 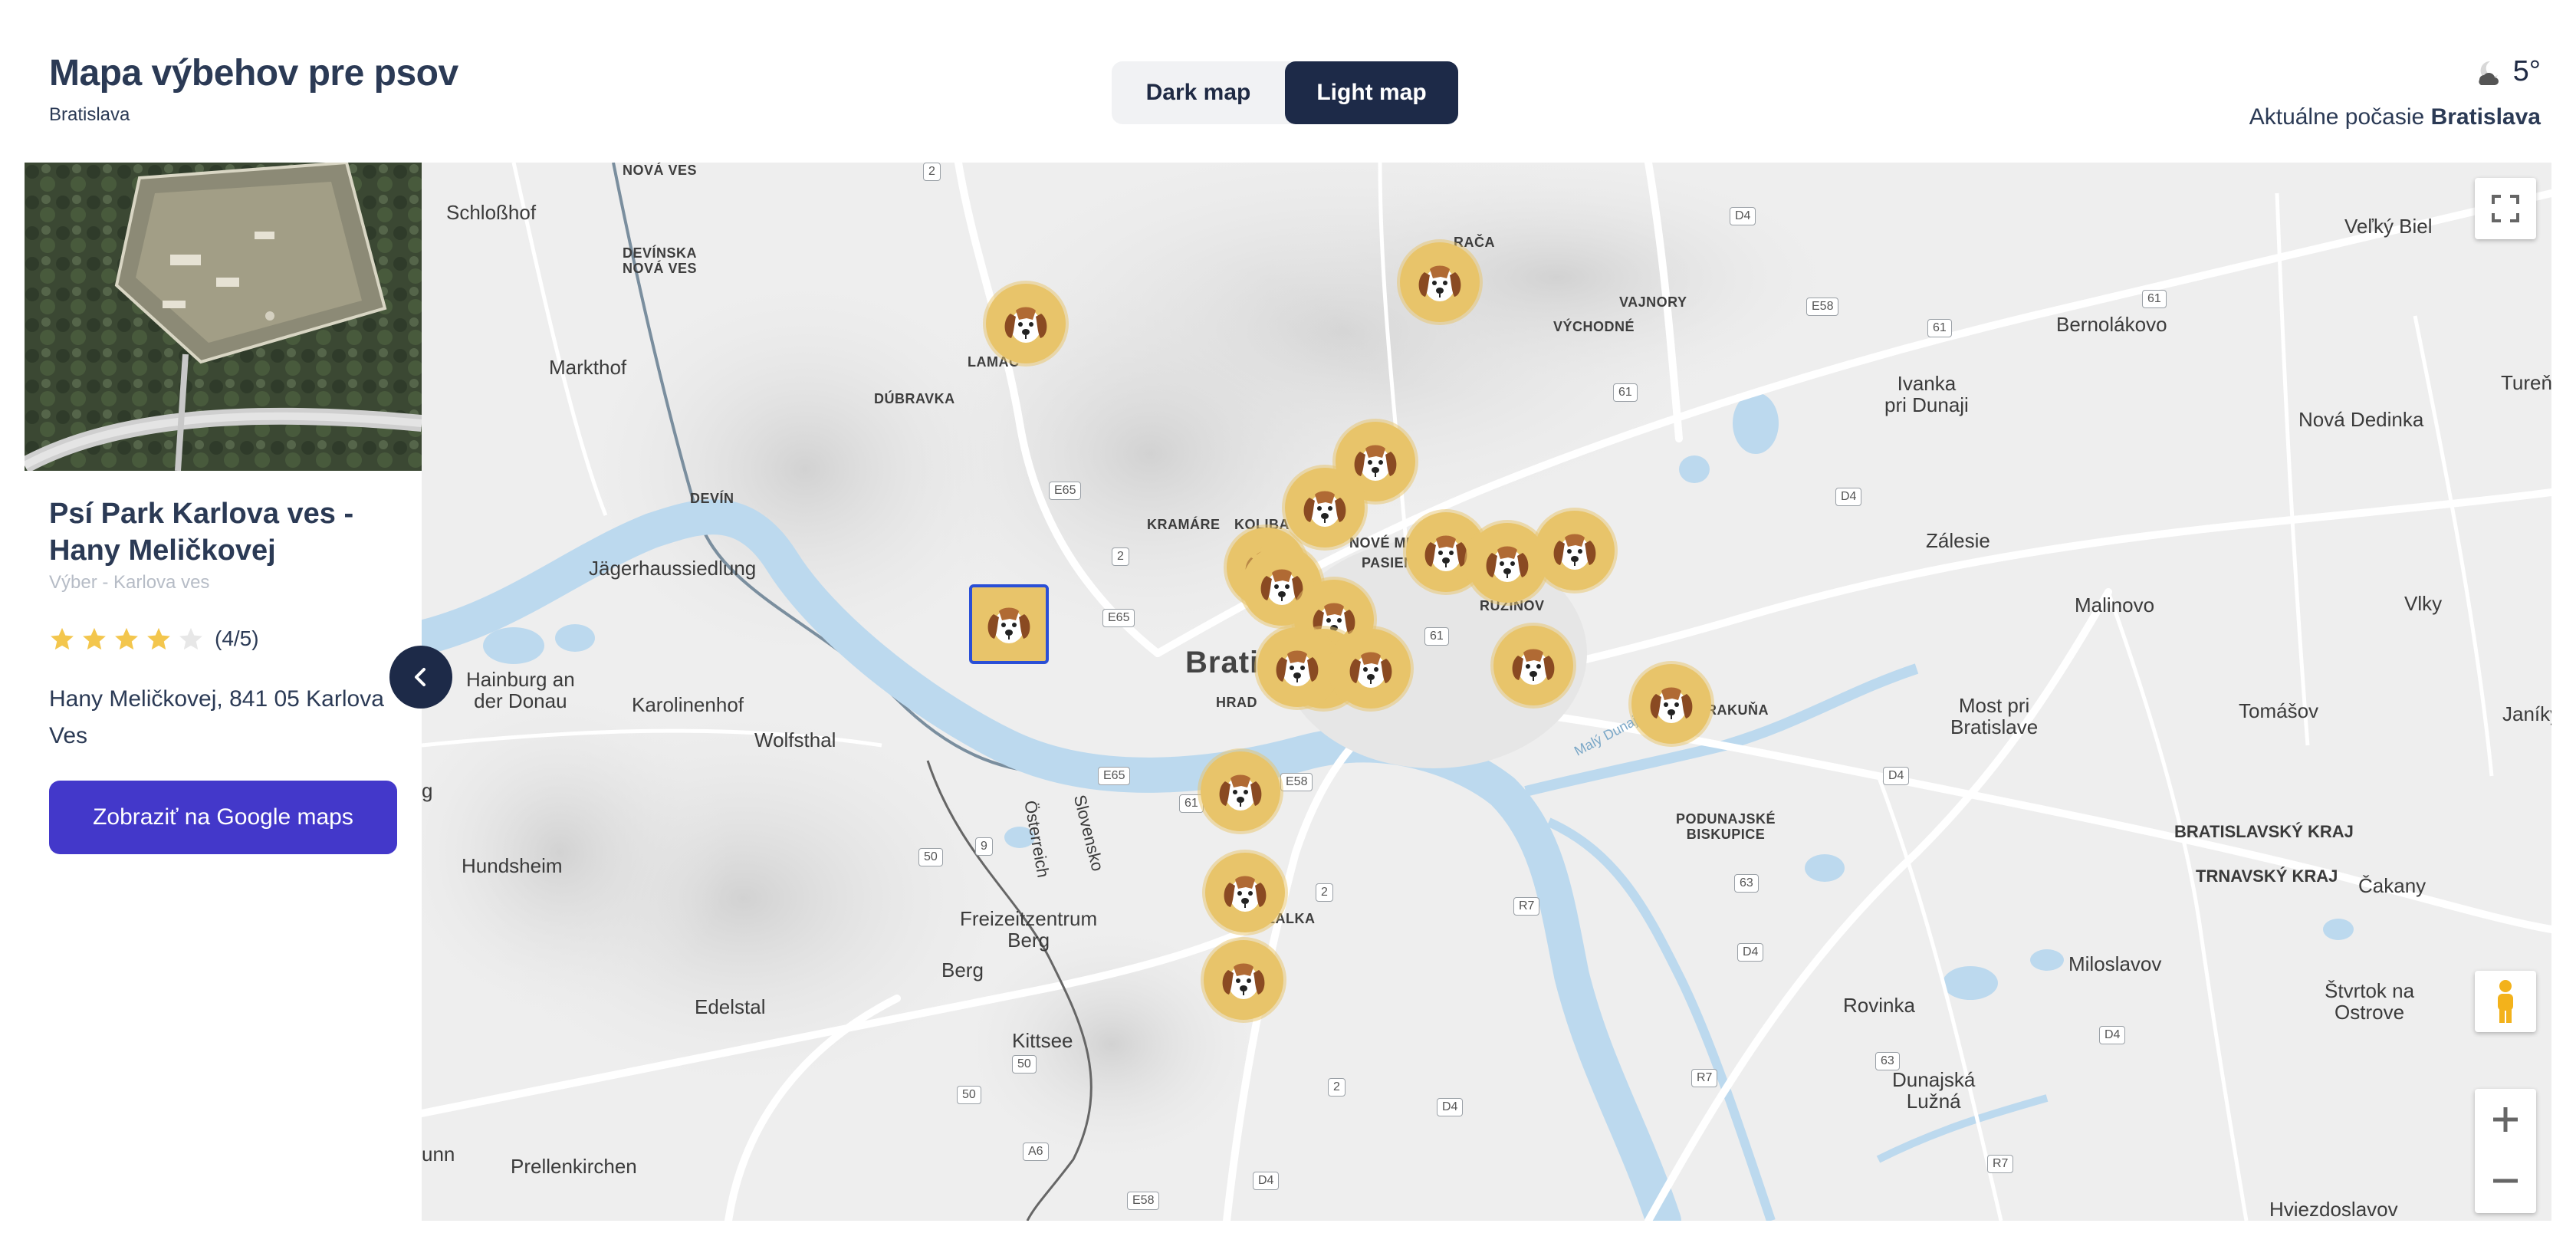 What do you see at coordinates (1888, 1061) in the screenshot?
I see `road-shield: 63` at bounding box center [1888, 1061].